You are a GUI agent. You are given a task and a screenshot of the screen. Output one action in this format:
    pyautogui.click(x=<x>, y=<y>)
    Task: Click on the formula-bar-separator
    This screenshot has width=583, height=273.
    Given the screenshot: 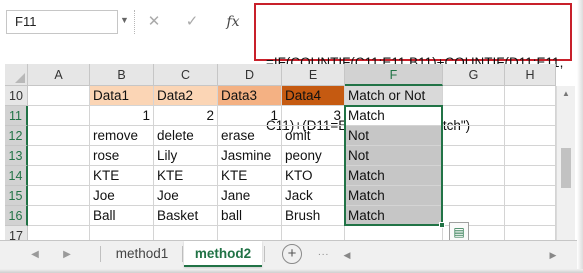 What is the action you would take?
    pyautogui.click(x=135, y=22)
    